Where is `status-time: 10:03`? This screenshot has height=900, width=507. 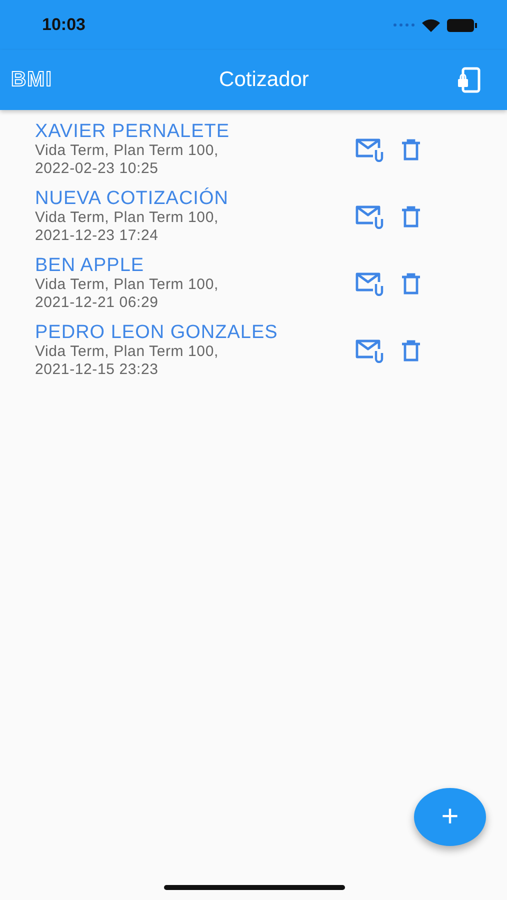
status-time: 10:03 is located at coordinates (64, 25).